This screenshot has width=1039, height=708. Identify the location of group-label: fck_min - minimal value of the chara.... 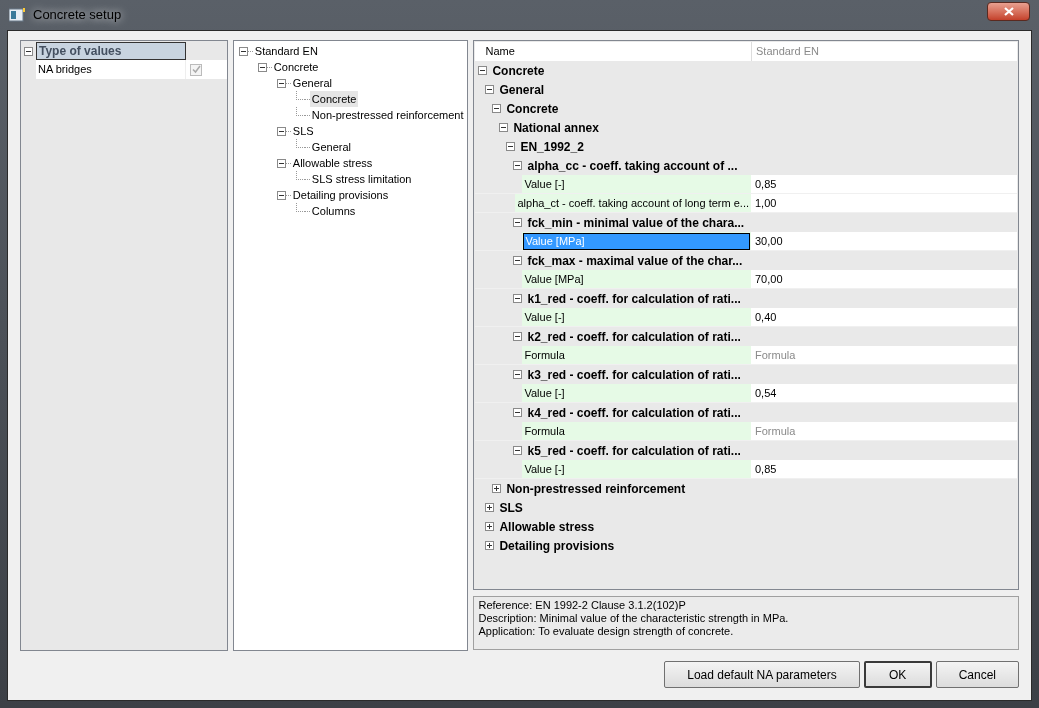
(636, 223).